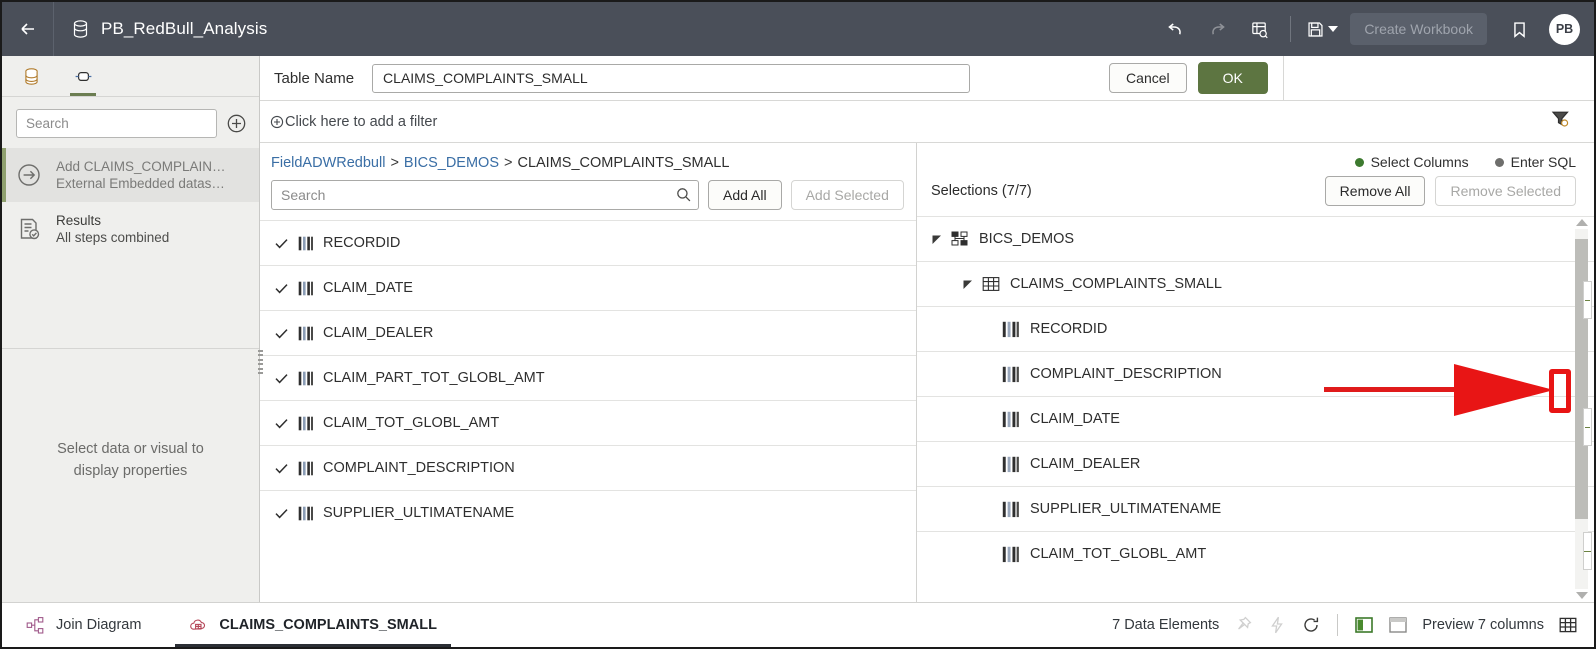 Image resolution: width=1596 pixels, height=649 pixels. What do you see at coordinates (1255, 463) in the screenshot?
I see `tree-row-column: CLAIM_DEALER` at bounding box center [1255, 463].